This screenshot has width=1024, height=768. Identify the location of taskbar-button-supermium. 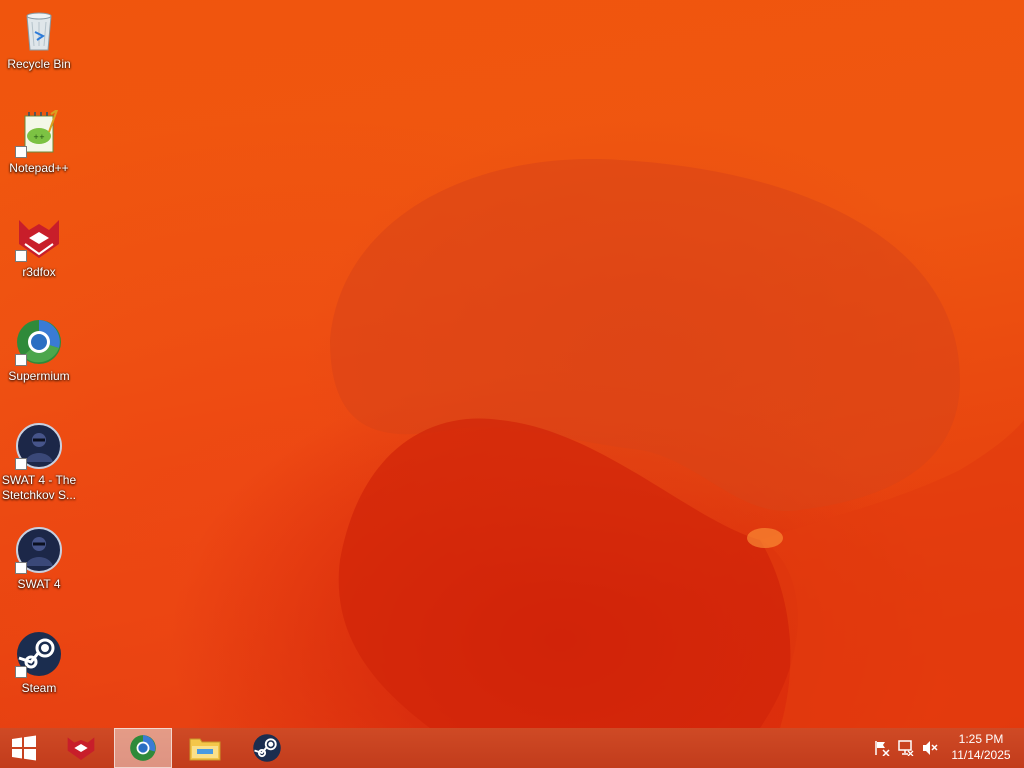
(143, 748).